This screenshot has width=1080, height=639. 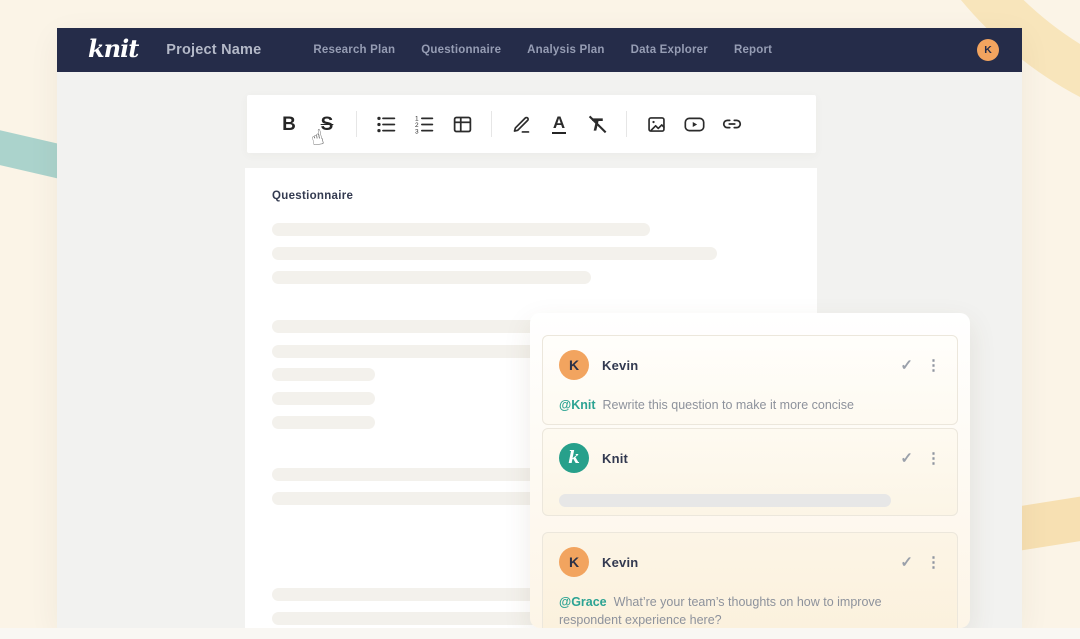 What do you see at coordinates (214, 50) in the screenshot?
I see `project-name: Project Name` at bounding box center [214, 50].